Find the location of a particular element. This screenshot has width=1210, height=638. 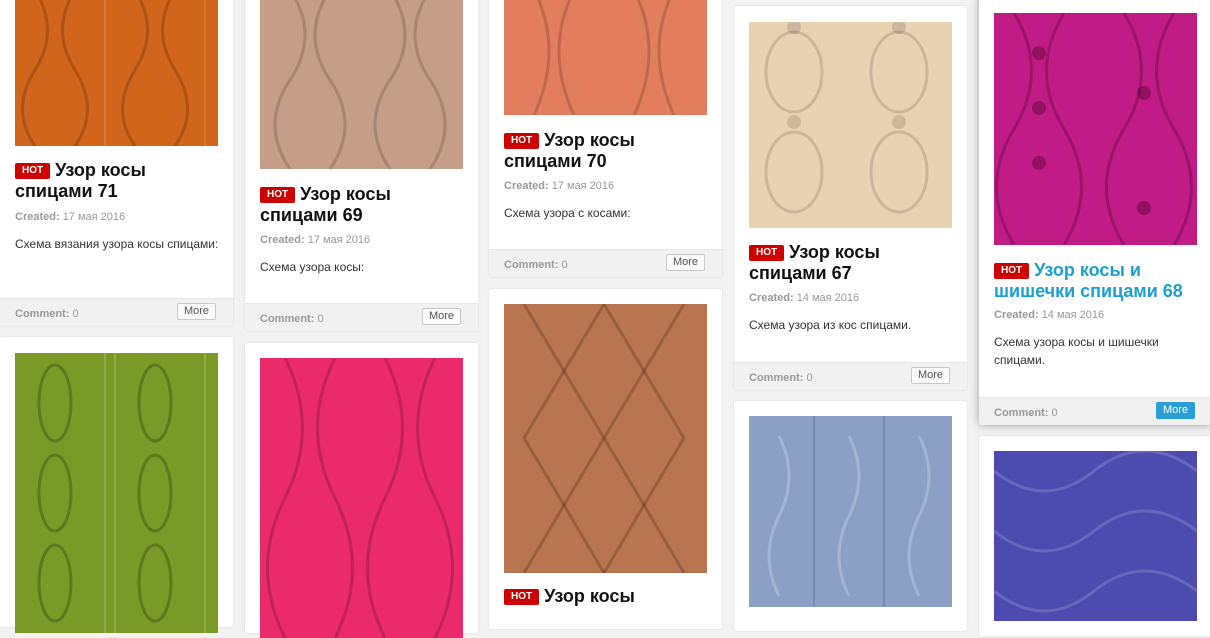

article-image-pink is located at coordinates (361, 498).